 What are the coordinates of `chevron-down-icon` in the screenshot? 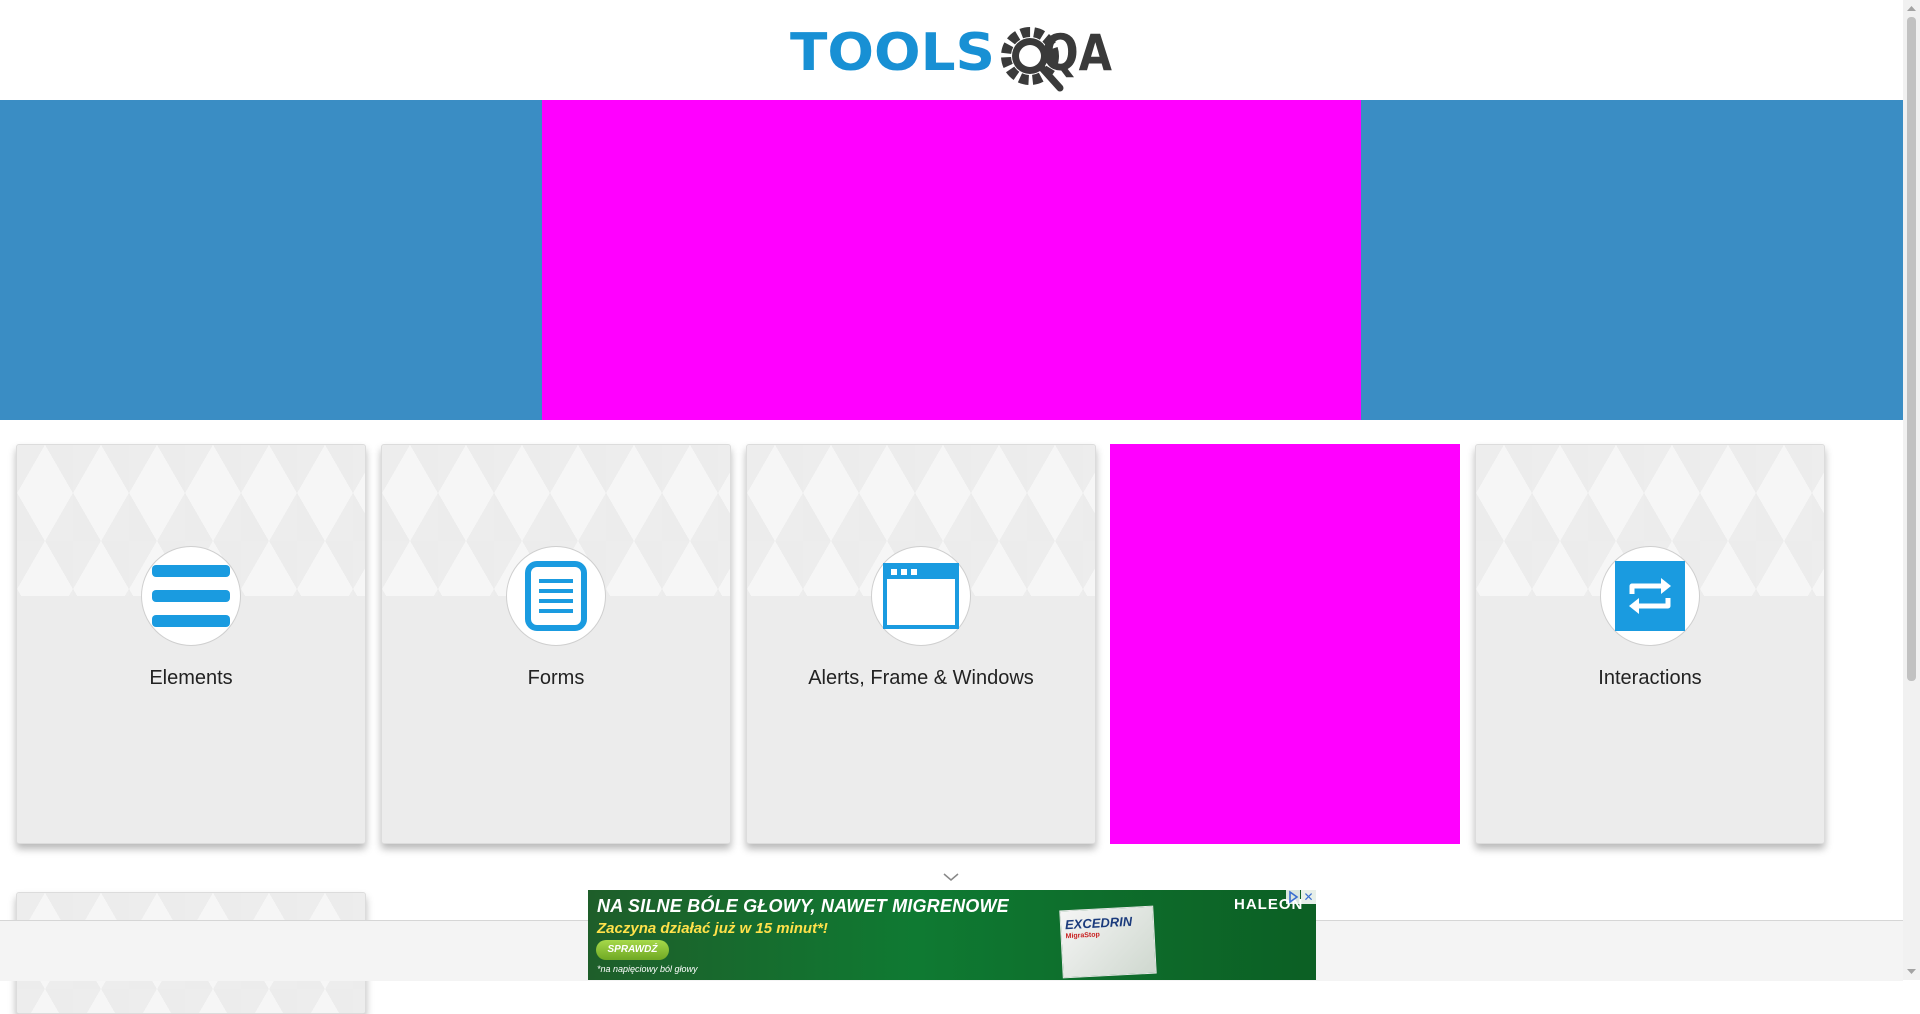 It's located at (951, 877).